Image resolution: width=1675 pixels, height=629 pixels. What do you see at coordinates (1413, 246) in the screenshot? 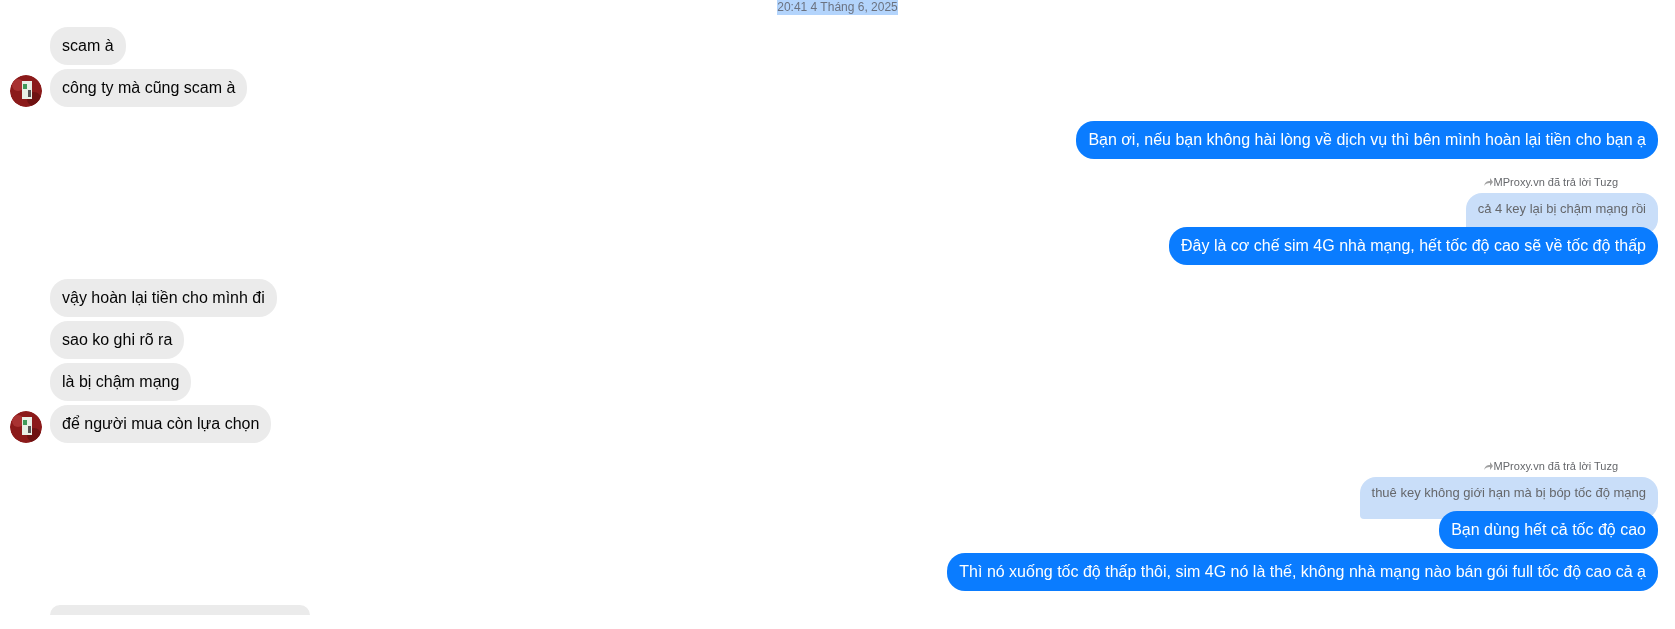
I see `message-bubble: Đây là cơ chế sim 4G nhà mạng, hết tốc độ cao sẽ về tốc độ thấp` at bounding box center [1413, 246].